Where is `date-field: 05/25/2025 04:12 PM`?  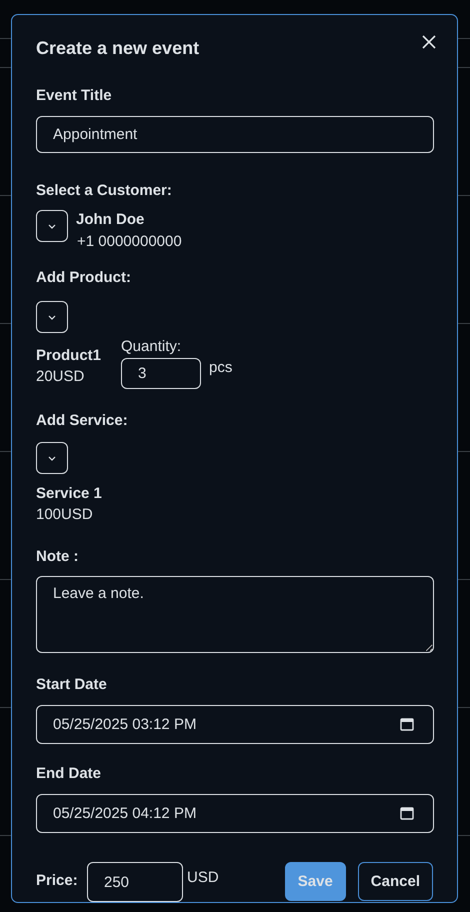 date-field: 05/25/2025 04:12 PM is located at coordinates (235, 813).